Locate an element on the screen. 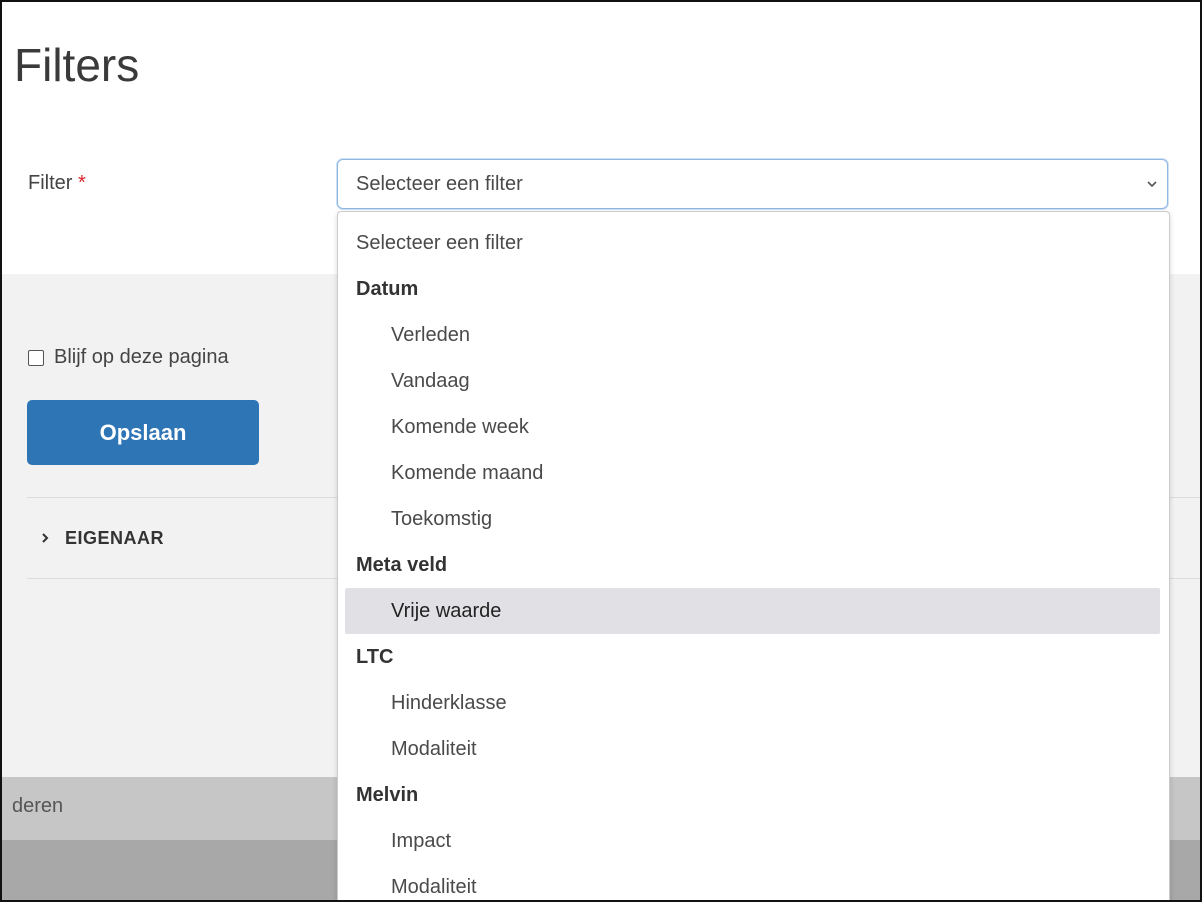 Image resolution: width=1202 pixels, height=902 pixels. stay-on-page-checkbox: Blijf op deze pagina is located at coordinates (128, 357).